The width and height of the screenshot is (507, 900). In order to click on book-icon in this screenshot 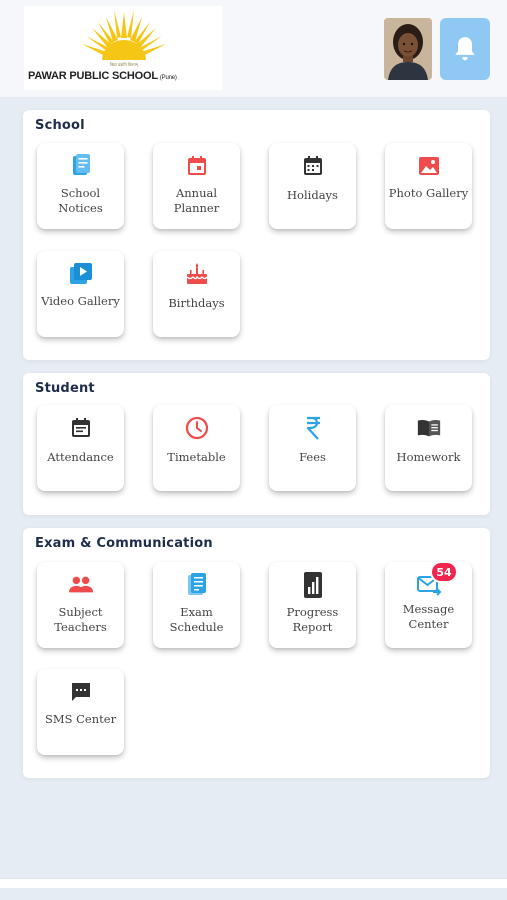, I will do `click(429, 428)`.